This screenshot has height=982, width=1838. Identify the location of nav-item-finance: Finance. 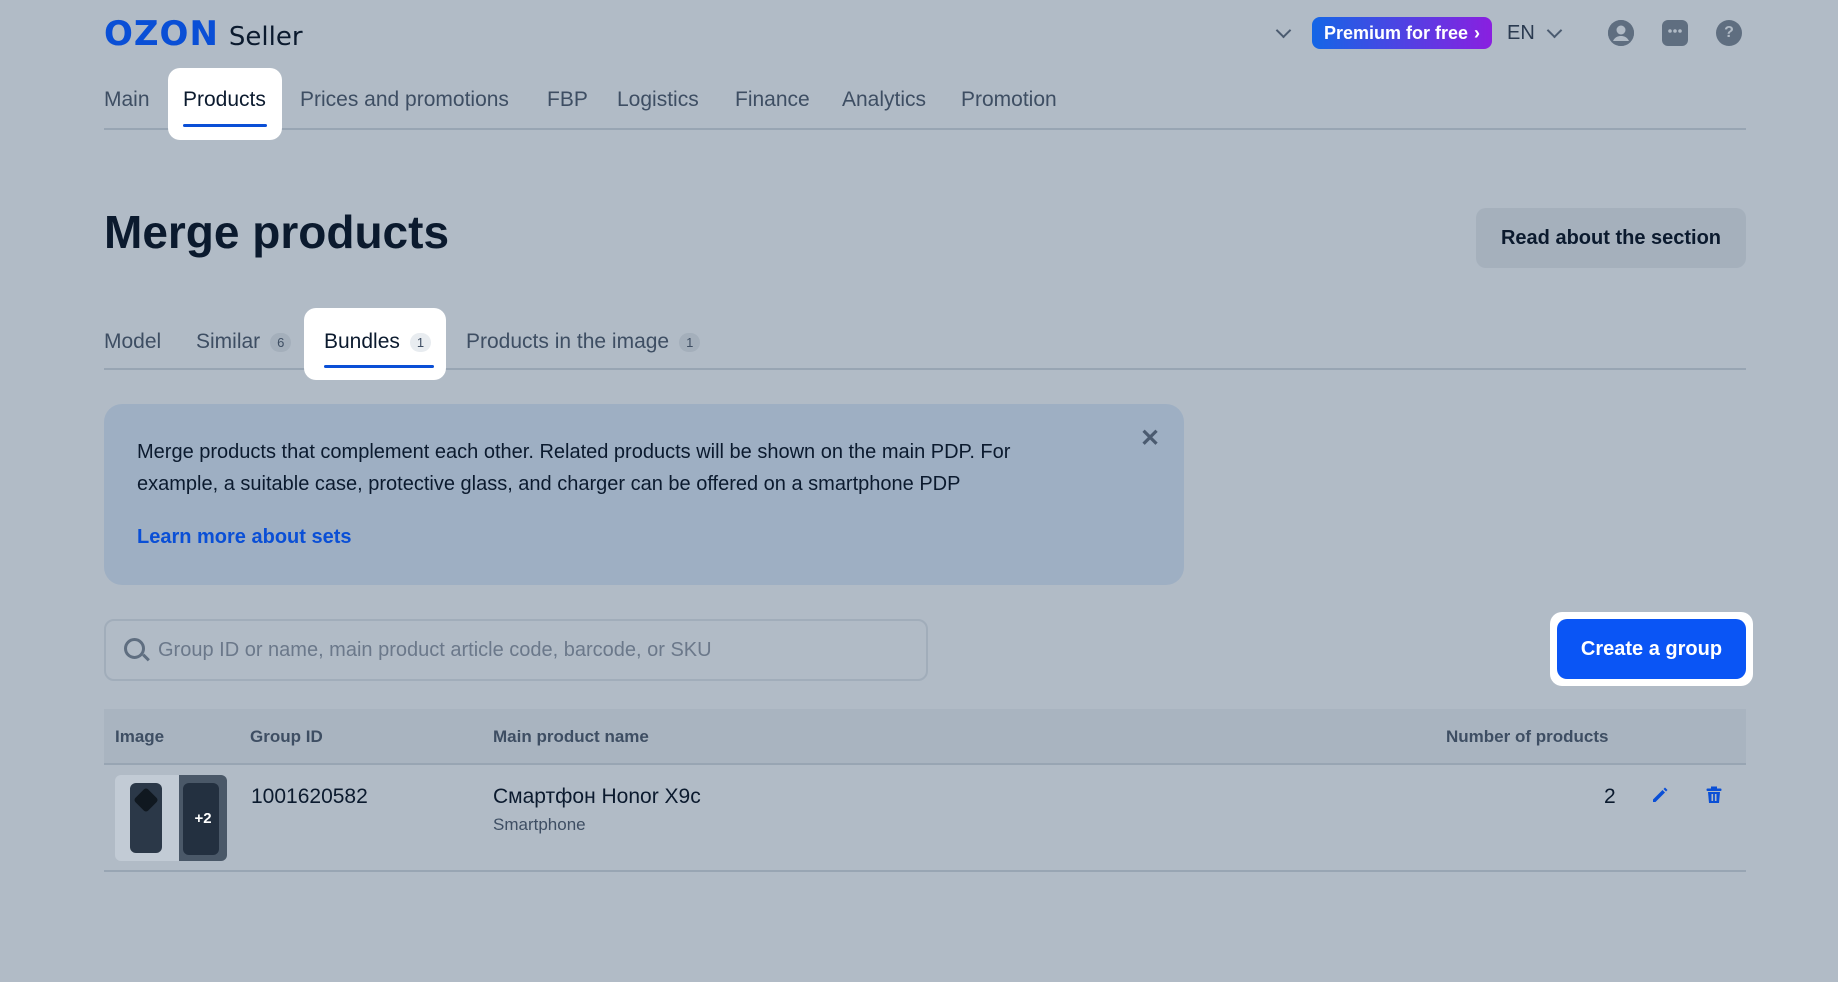
(772, 100).